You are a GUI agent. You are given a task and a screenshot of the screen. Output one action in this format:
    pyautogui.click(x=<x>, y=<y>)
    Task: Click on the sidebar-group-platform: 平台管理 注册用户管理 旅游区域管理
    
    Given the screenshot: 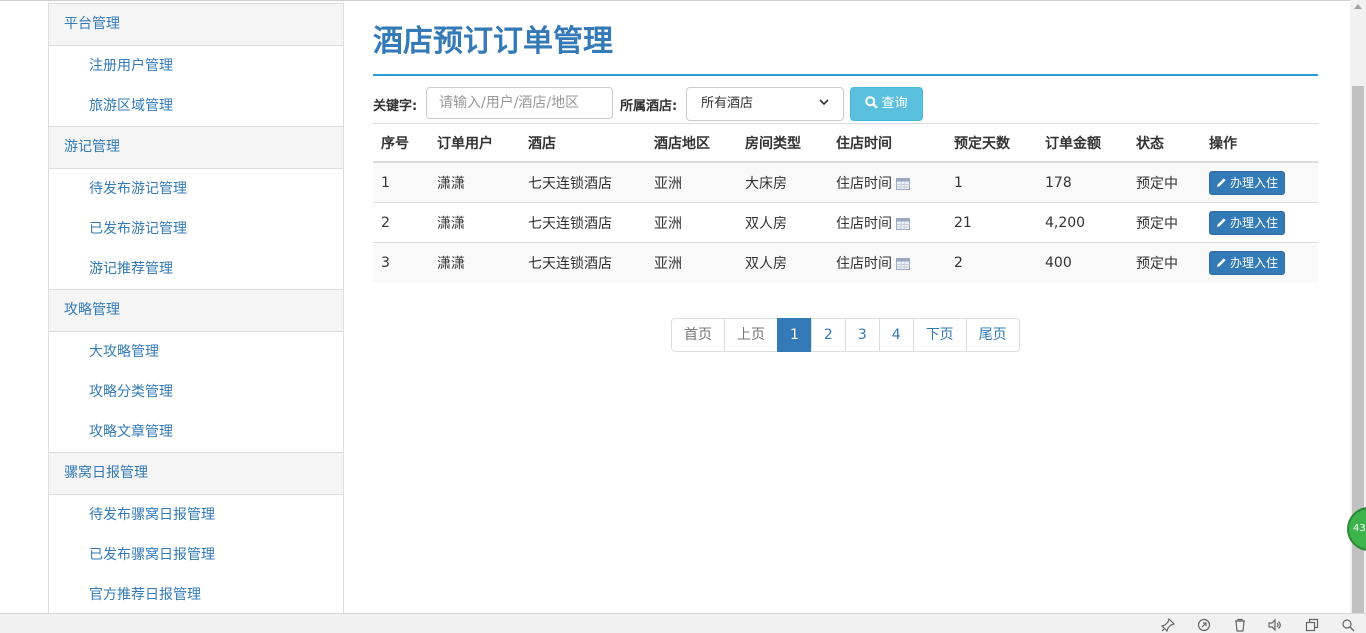 What is the action you would take?
    pyautogui.click(x=196, y=65)
    